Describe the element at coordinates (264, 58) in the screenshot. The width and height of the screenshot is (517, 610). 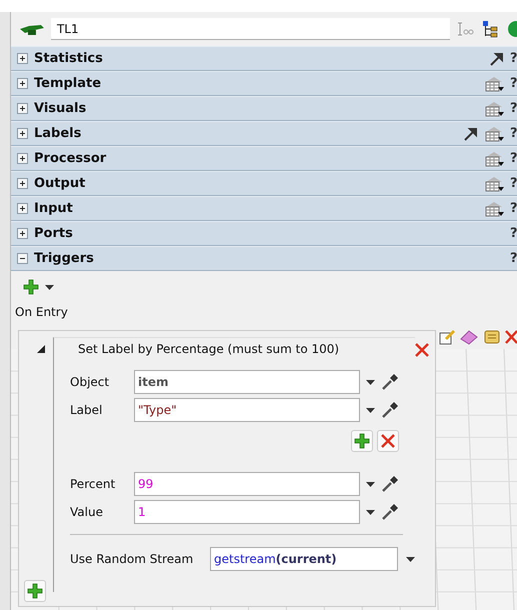
I see `section-header: Statistics ?` at that location.